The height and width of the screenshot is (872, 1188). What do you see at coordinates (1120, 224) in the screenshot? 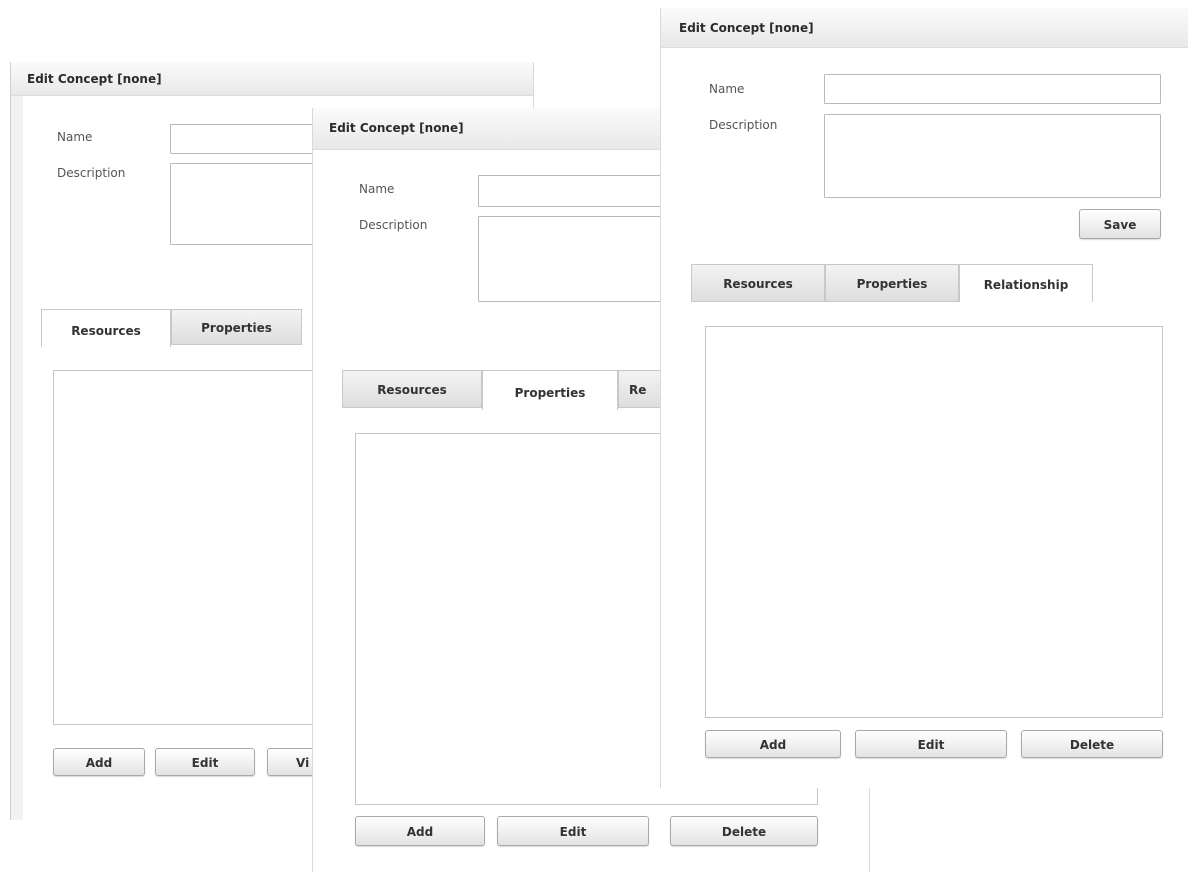
I see `save-button: Save` at bounding box center [1120, 224].